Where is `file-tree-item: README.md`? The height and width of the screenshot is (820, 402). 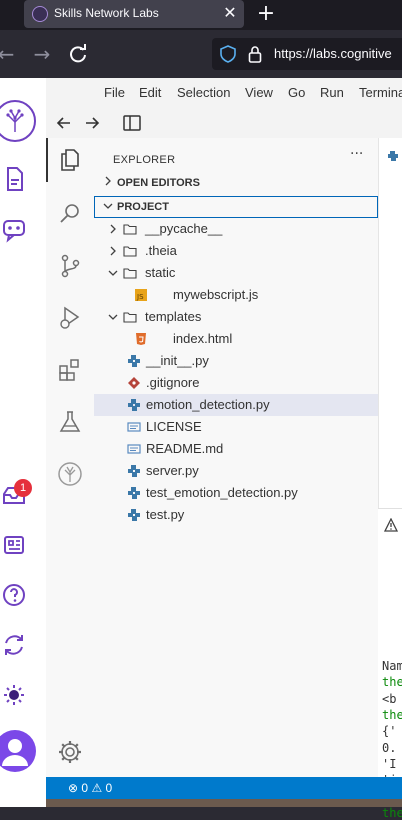
file-tree-item: README.md is located at coordinates (236, 449).